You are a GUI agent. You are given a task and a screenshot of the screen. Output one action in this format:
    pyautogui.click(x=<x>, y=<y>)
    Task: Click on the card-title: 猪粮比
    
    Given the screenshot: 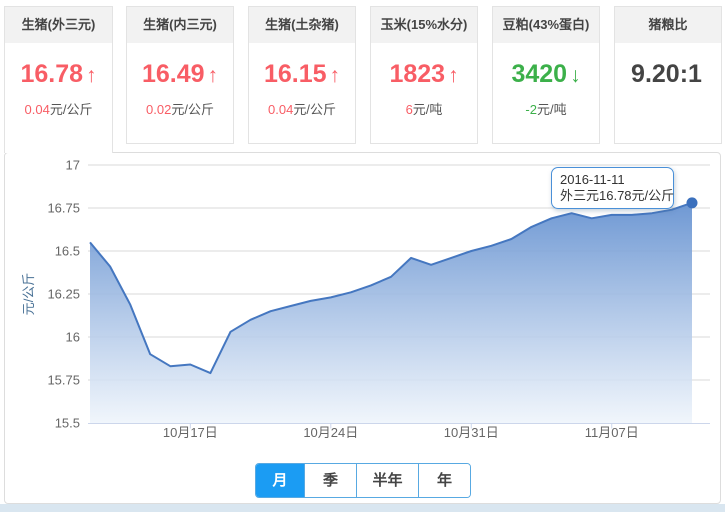 What is the action you would take?
    pyautogui.click(x=668, y=25)
    